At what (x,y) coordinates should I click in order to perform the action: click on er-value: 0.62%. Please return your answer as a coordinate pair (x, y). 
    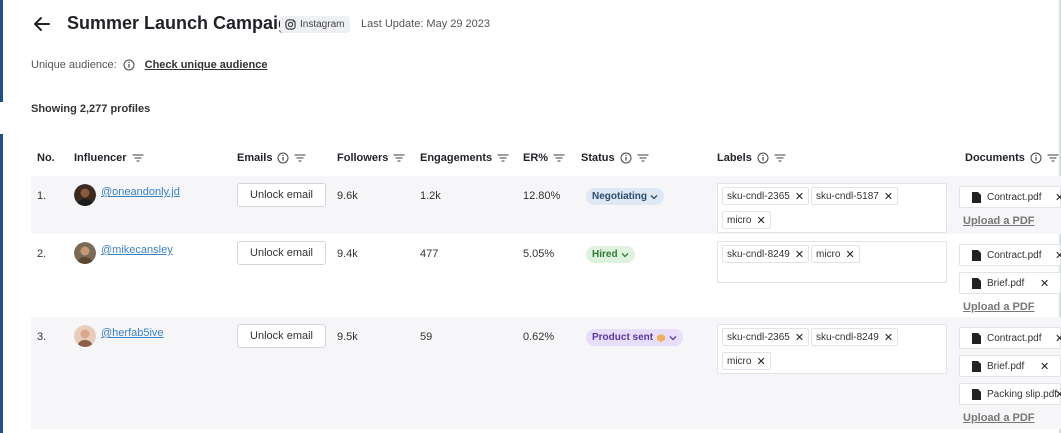
    Looking at the image, I should click on (539, 337).